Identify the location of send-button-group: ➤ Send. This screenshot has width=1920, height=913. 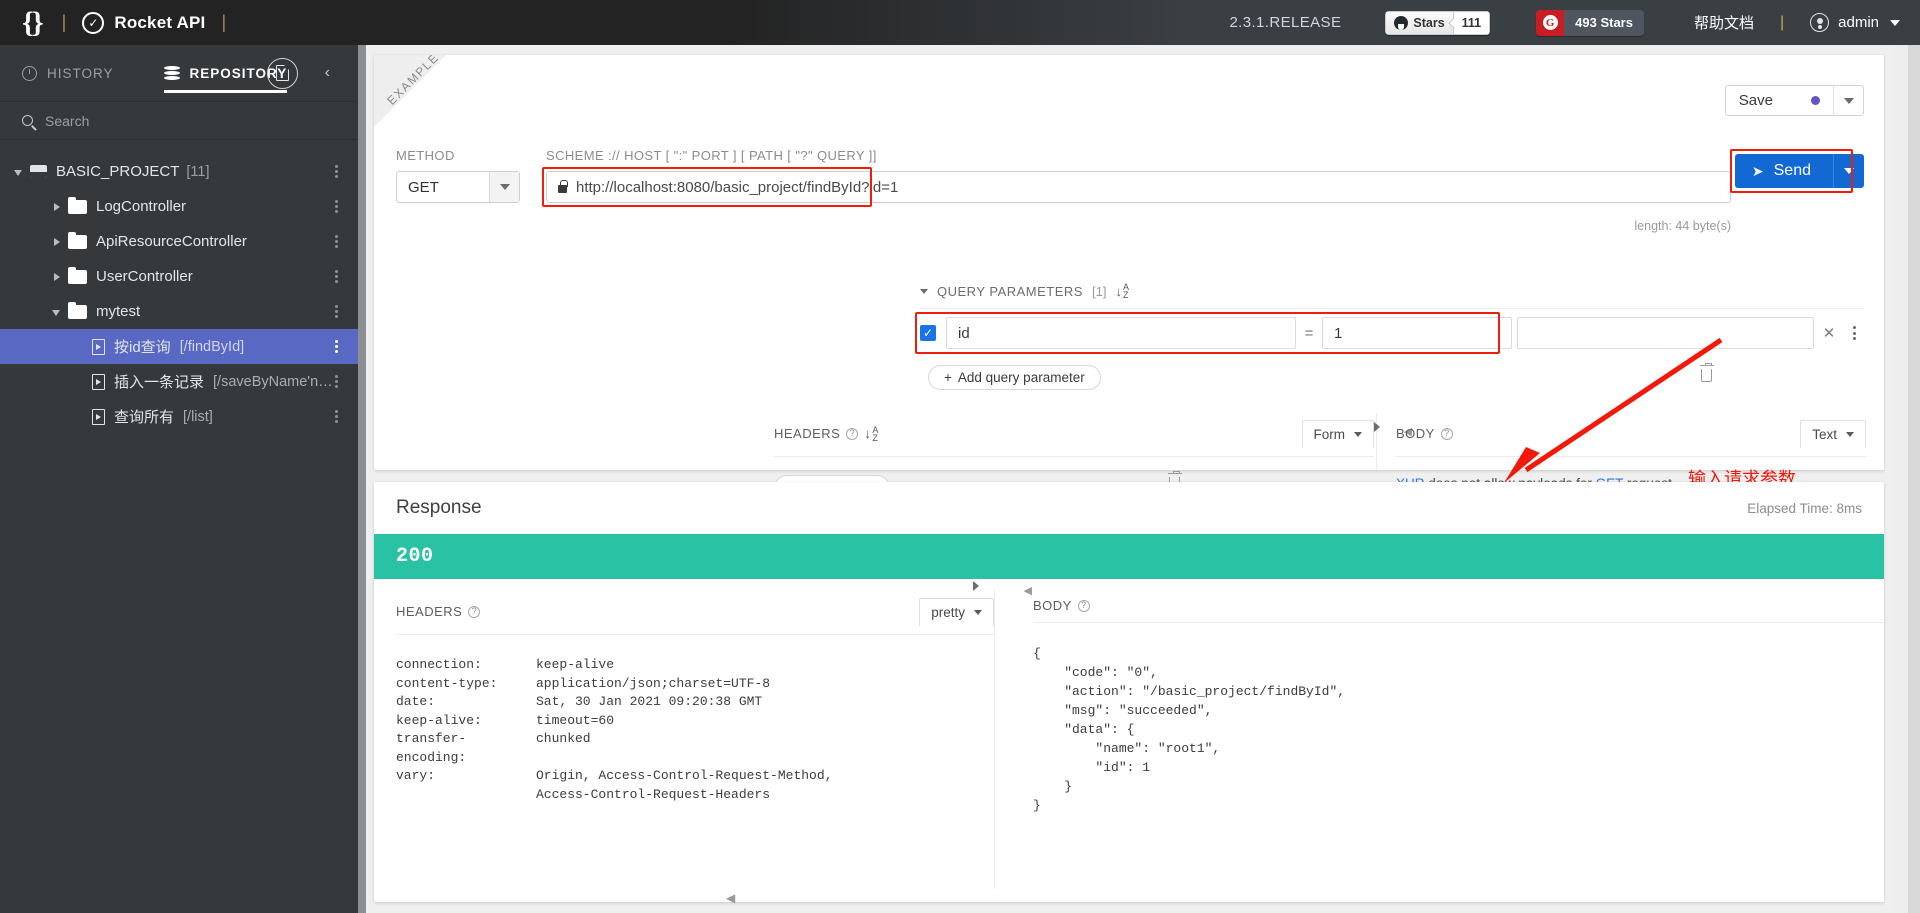
(1796, 171).